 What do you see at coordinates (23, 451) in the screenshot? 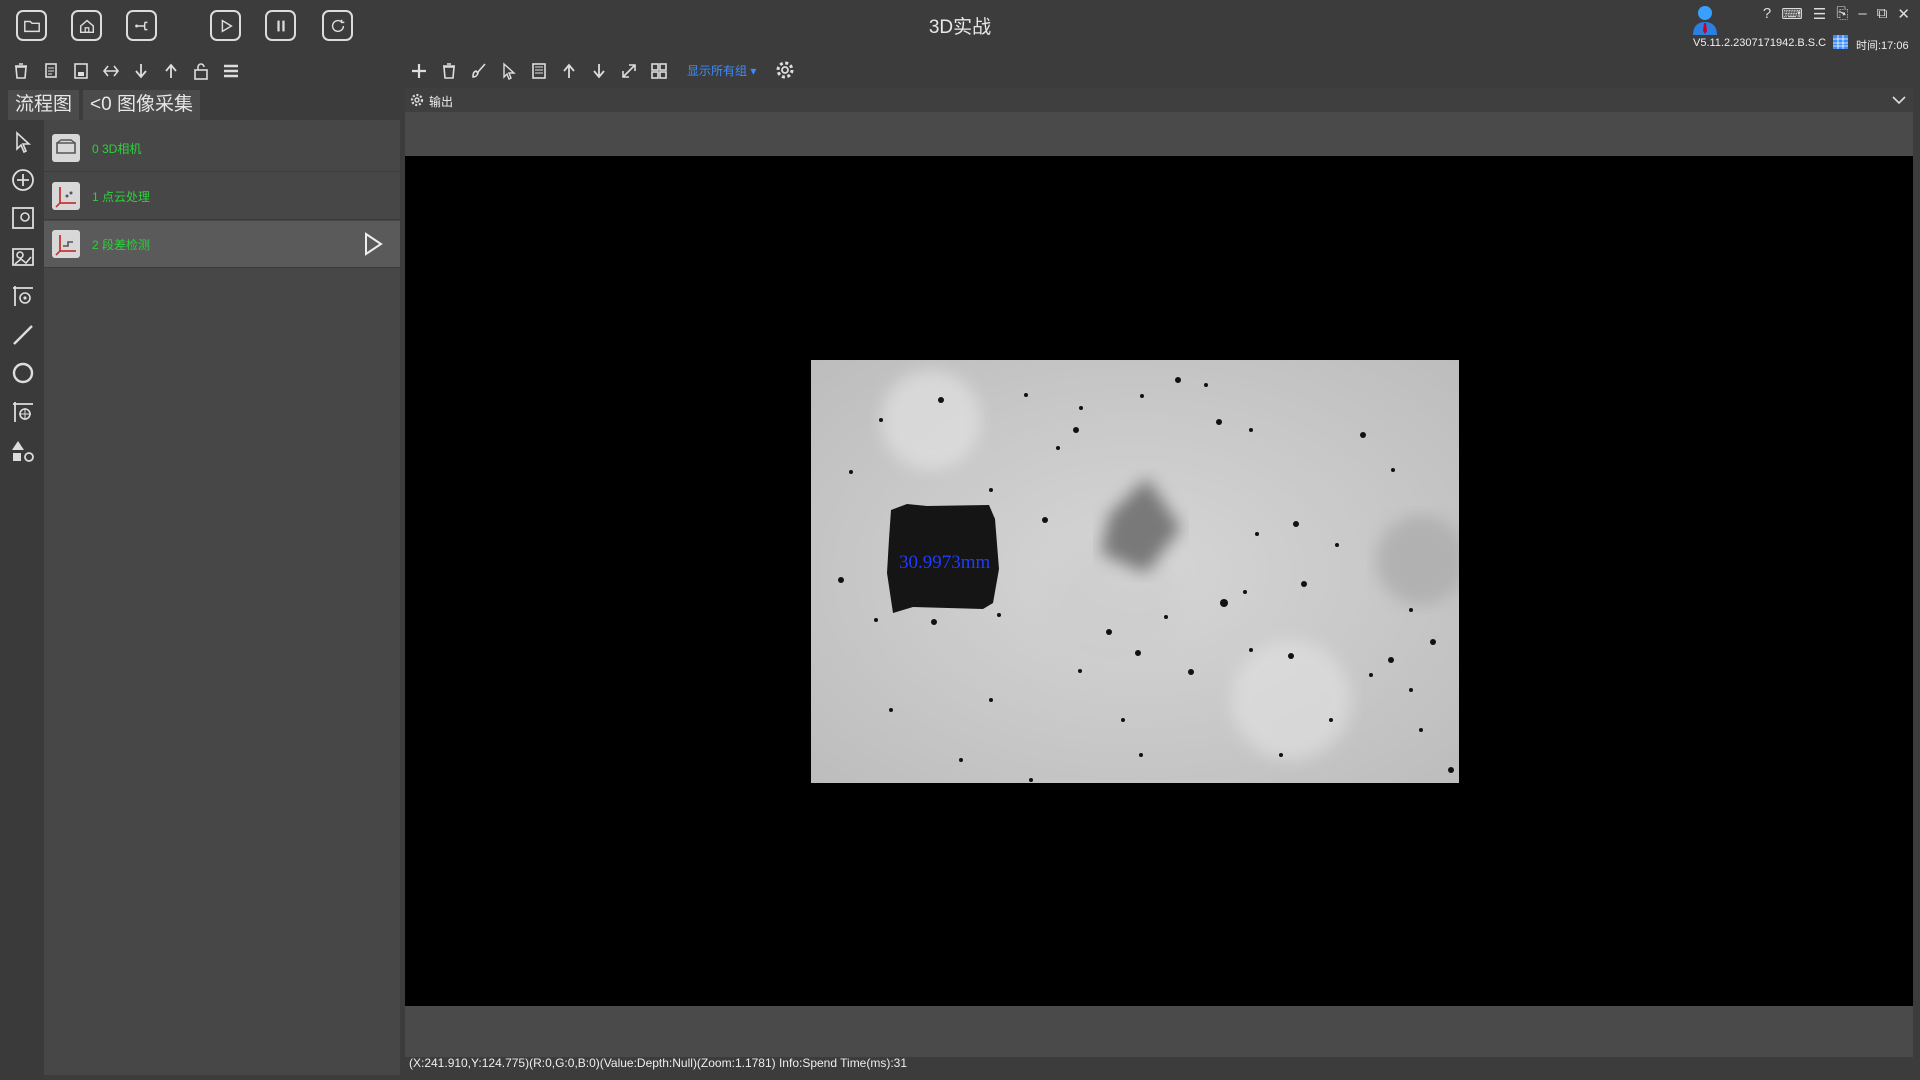
I see `shapes-icon` at bounding box center [23, 451].